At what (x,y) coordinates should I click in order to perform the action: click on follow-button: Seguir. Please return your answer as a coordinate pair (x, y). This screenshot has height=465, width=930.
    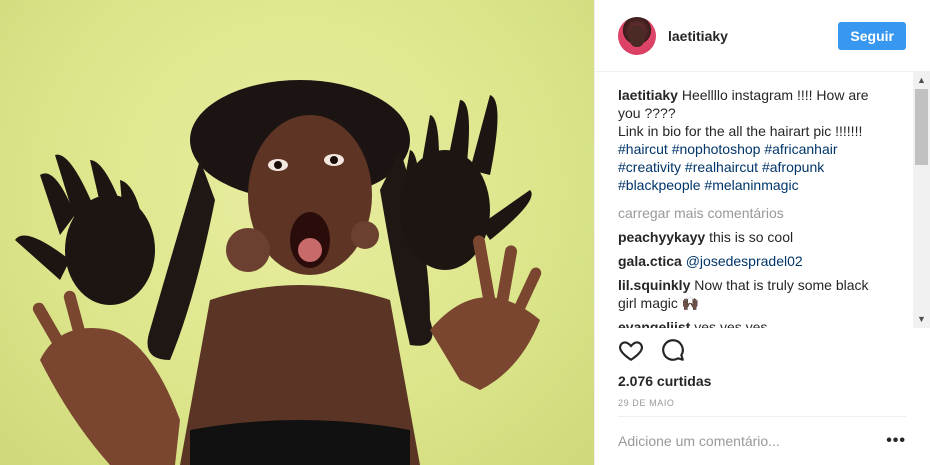
    Looking at the image, I should click on (872, 35).